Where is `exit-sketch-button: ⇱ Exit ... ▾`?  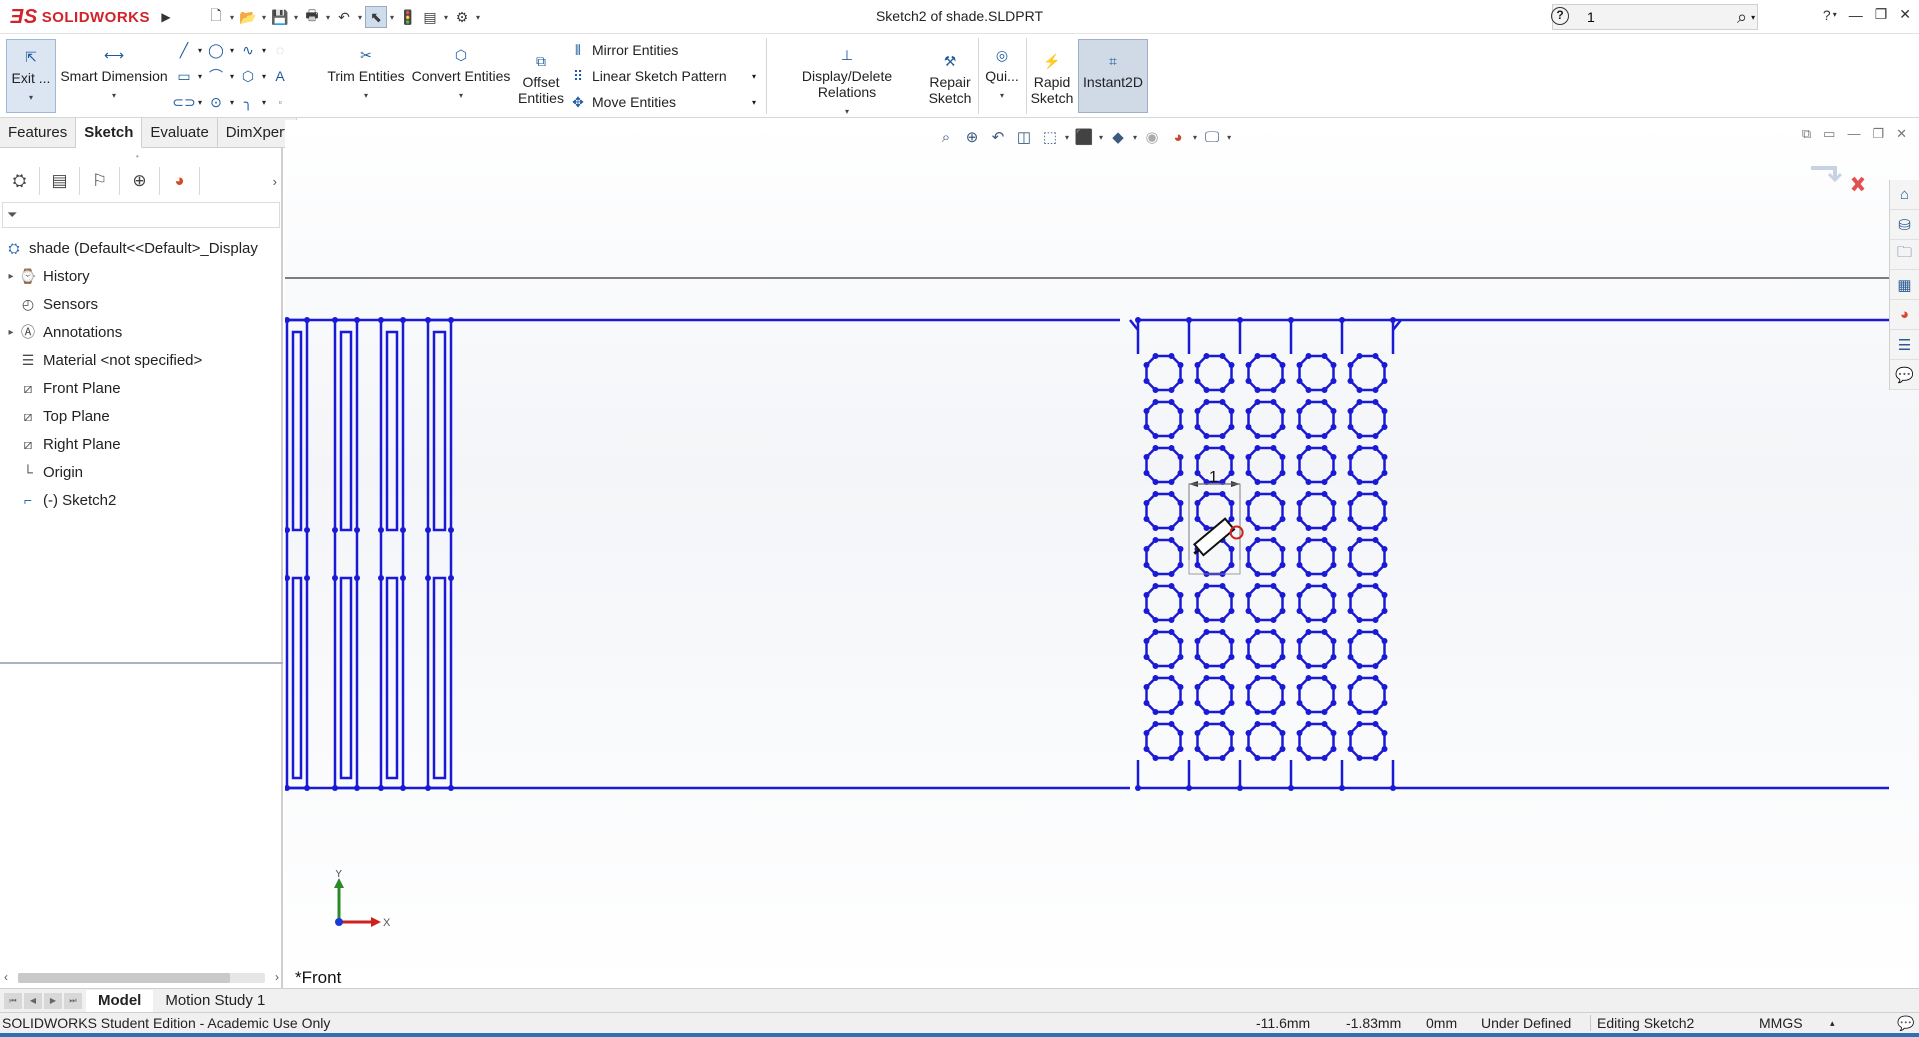 exit-sketch-button: ⇱ Exit ... ▾ is located at coordinates (31, 76).